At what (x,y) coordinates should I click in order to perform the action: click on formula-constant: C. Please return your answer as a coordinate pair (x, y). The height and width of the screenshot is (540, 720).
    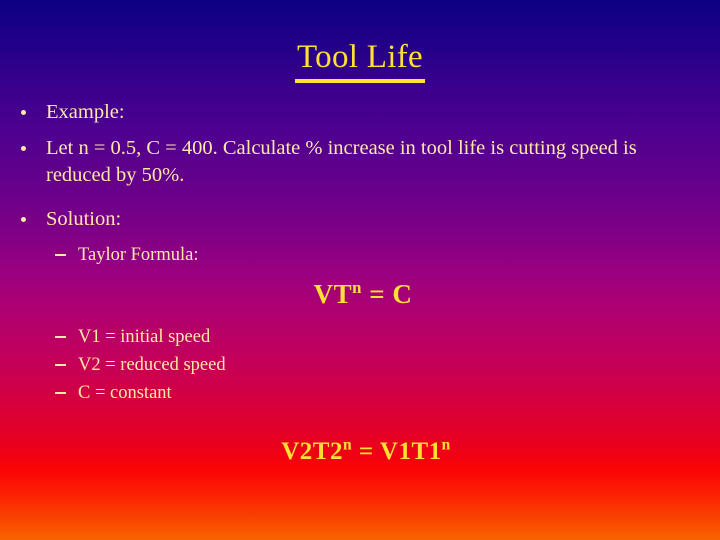
    Looking at the image, I should click on (402, 294).